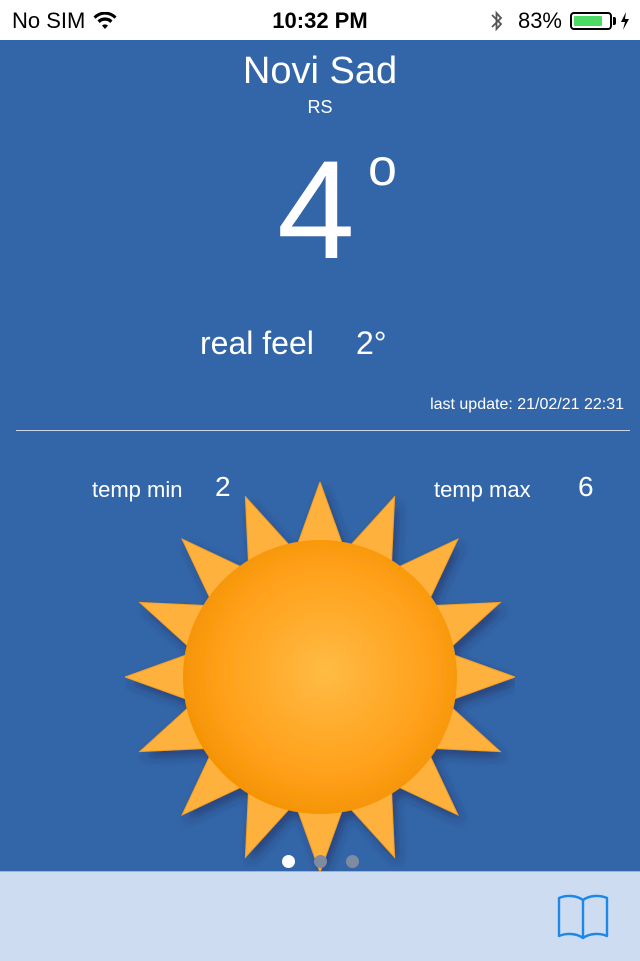  Describe the element at coordinates (497, 21) in the screenshot. I see `bluetooth-icon` at that location.